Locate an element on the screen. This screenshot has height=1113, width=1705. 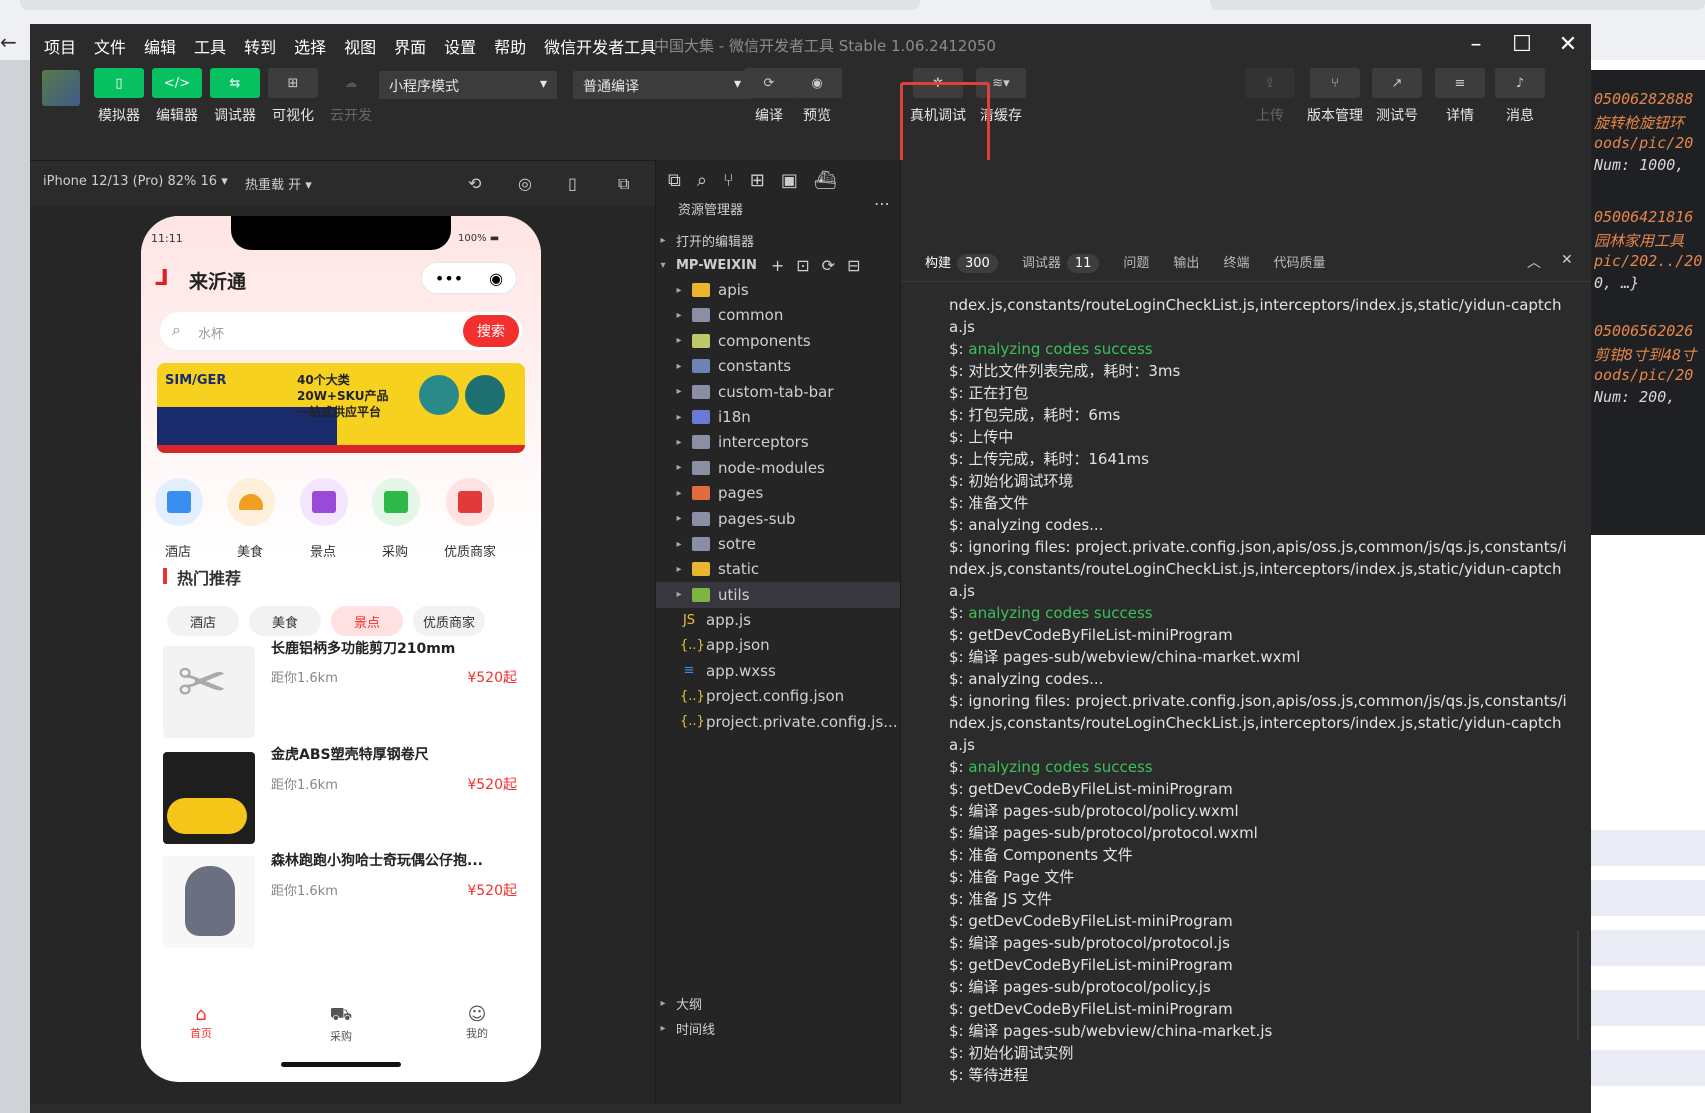
menu-item: 帮助 is located at coordinates (510, 46).